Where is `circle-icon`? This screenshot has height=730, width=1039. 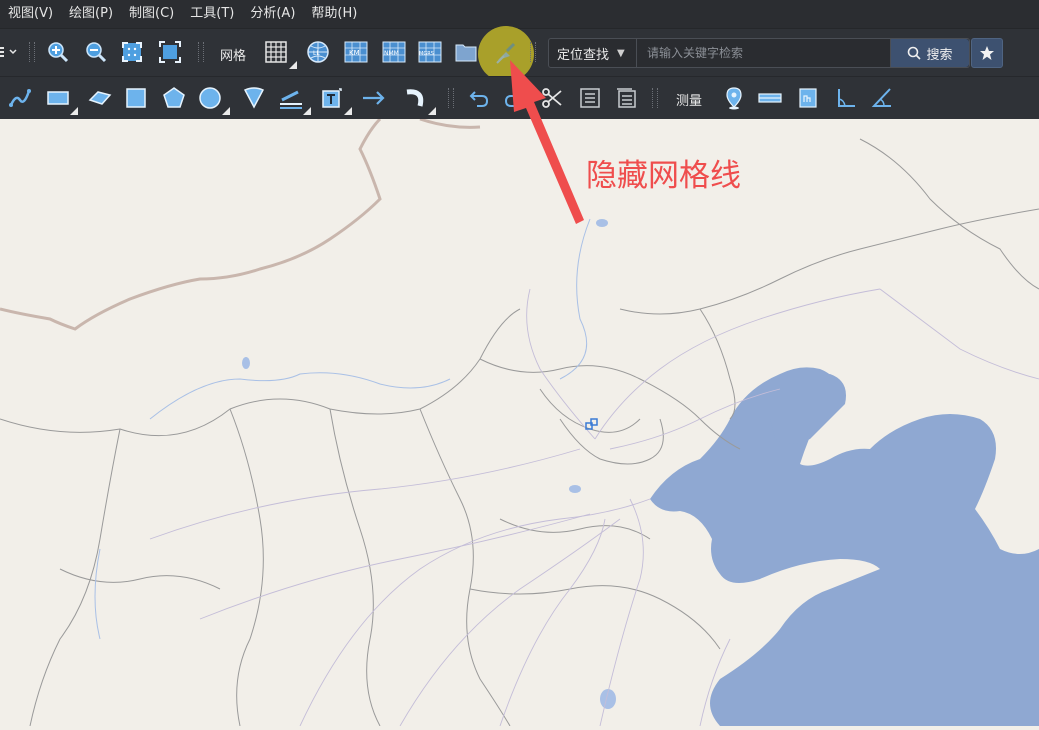
circle-icon is located at coordinates (210, 98).